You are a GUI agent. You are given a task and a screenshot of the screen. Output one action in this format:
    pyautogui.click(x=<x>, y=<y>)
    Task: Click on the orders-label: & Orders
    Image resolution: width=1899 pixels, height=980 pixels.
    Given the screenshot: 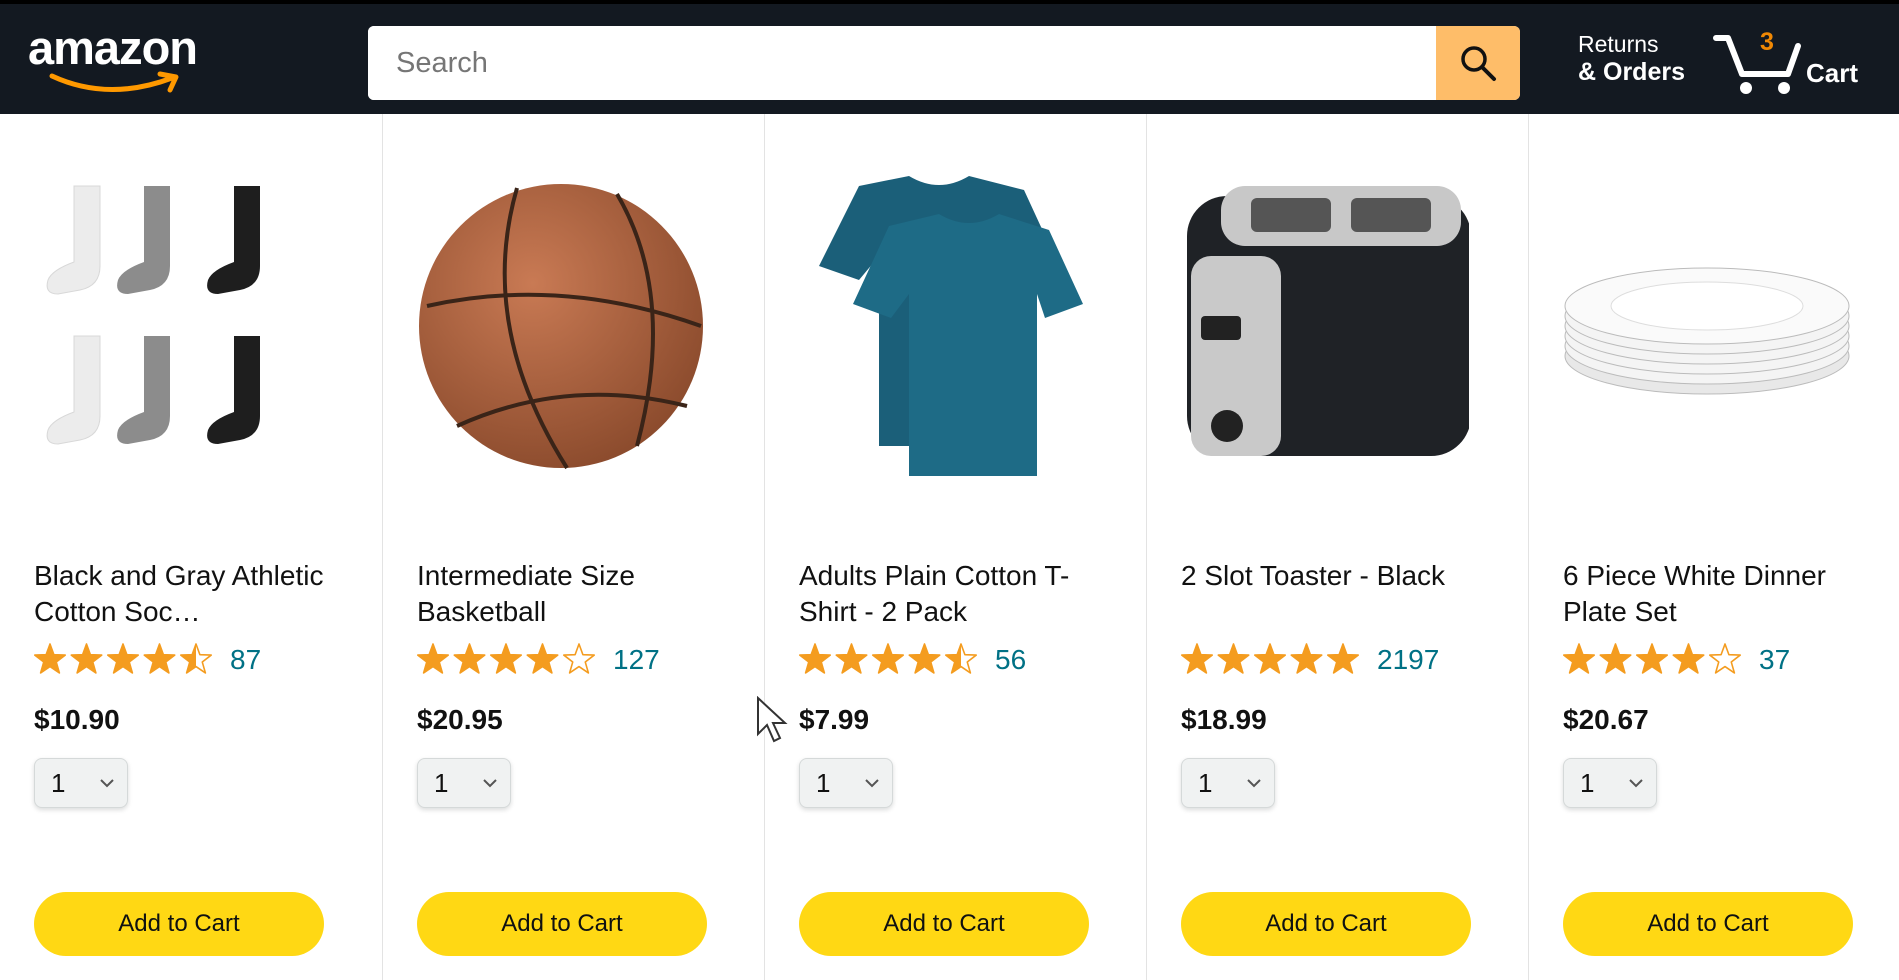 What is the action you would take?
    pyautogui.click(x=1631, y=72)
    